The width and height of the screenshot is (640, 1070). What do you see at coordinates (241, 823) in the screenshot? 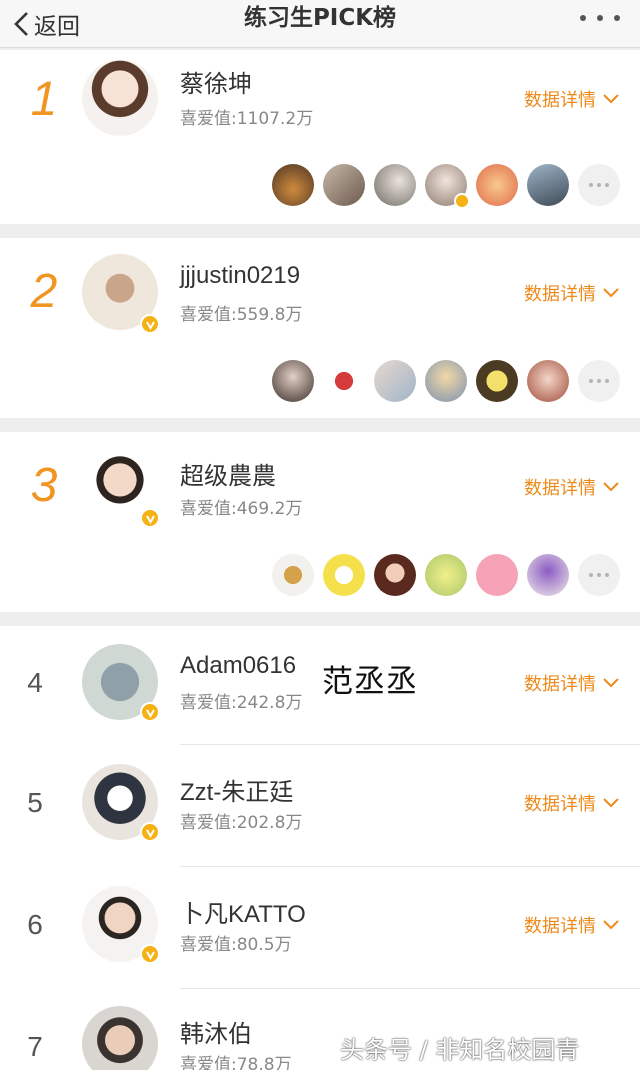
I see `like-score: 喜爱值:202.8万` at bounding box center [241, 823].